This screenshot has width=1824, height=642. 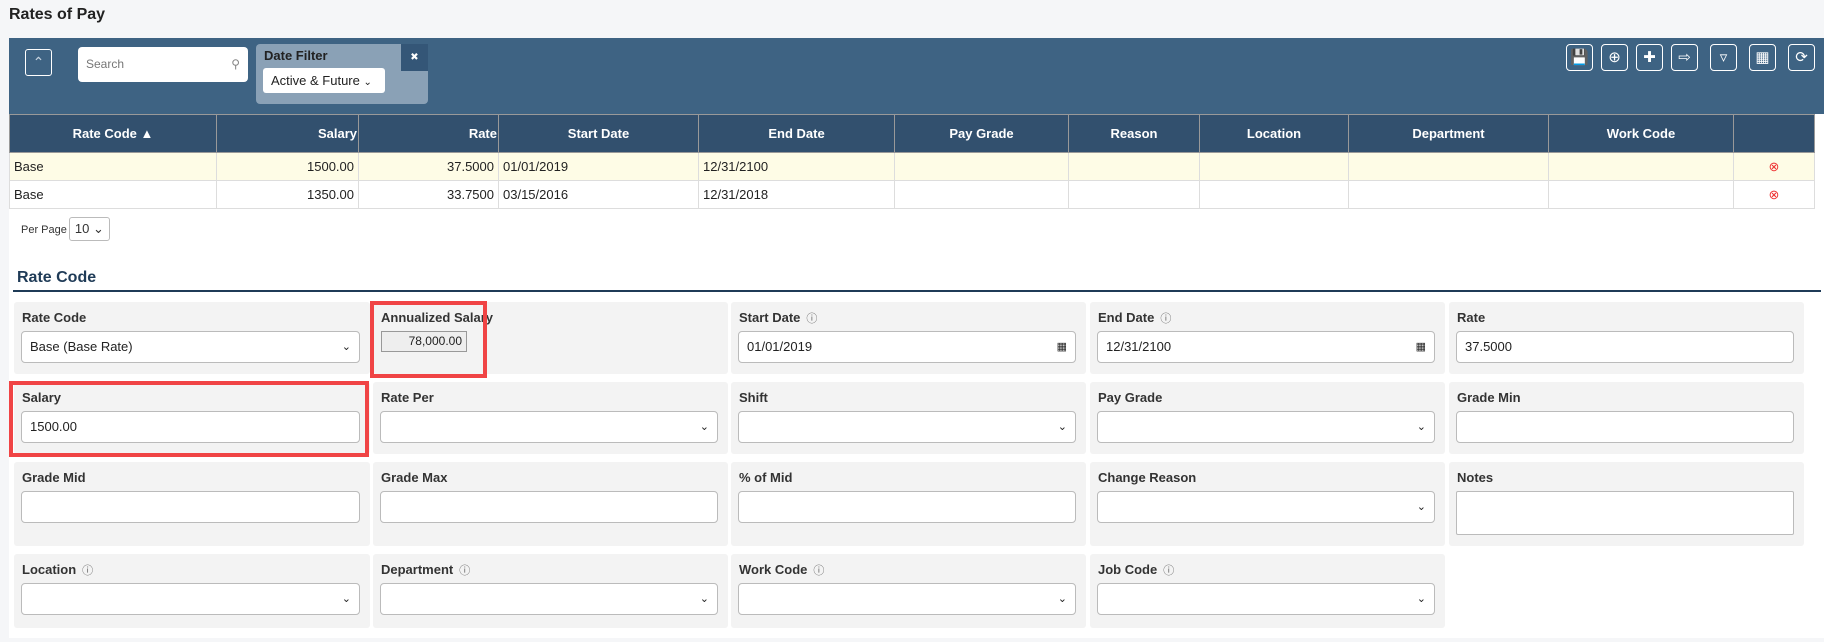 What do you see at coordinates (38, 62) in the screenshot?
I see `collapse-button: ⌃` at bounding box center [38, 62].